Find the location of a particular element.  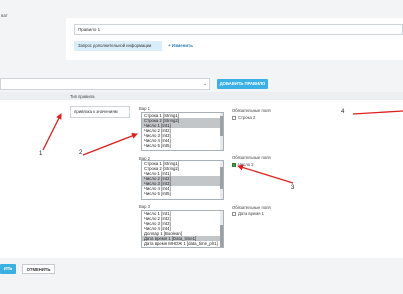

annotation-4: 4 is located at coordinates (343, 112).